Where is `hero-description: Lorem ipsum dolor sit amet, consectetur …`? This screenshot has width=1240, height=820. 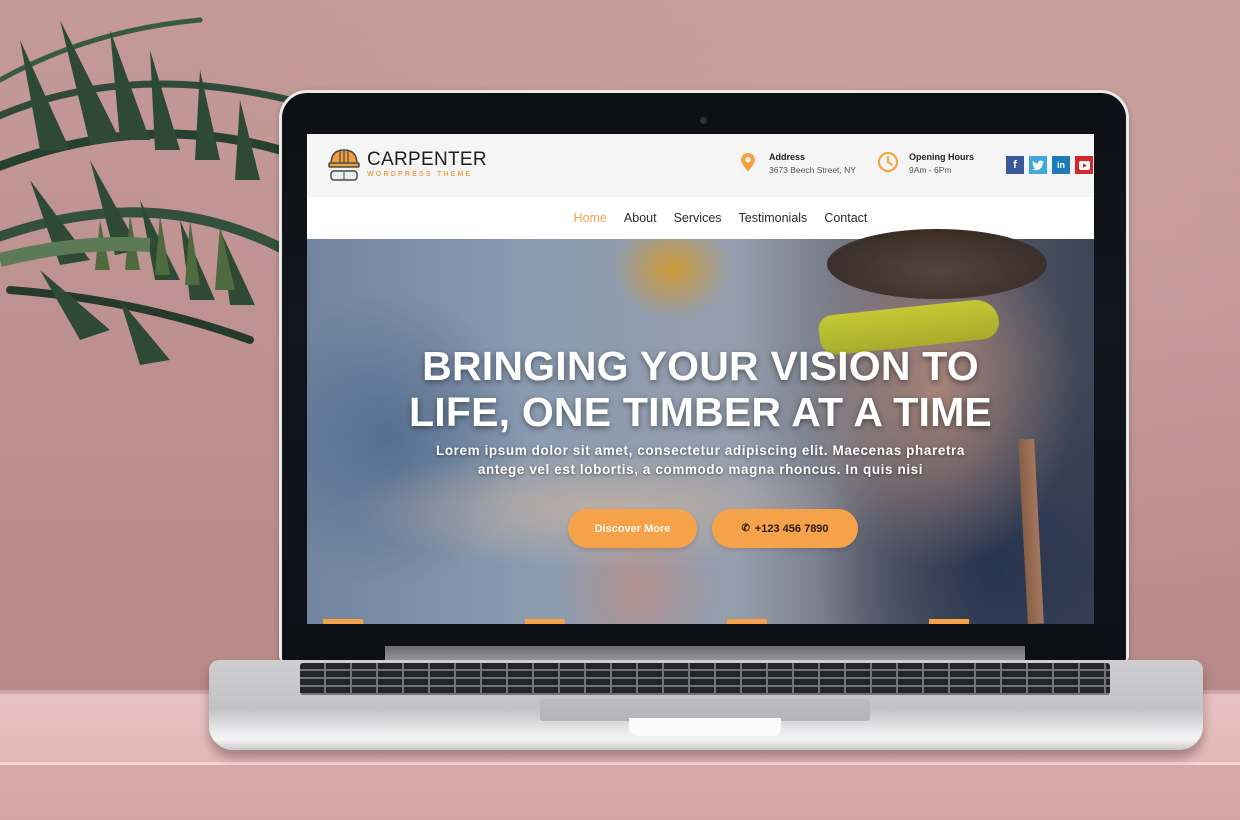 hero-description: Lorem ipsum dolor sit amet, consectetur … is located at coordinates (700, 460).